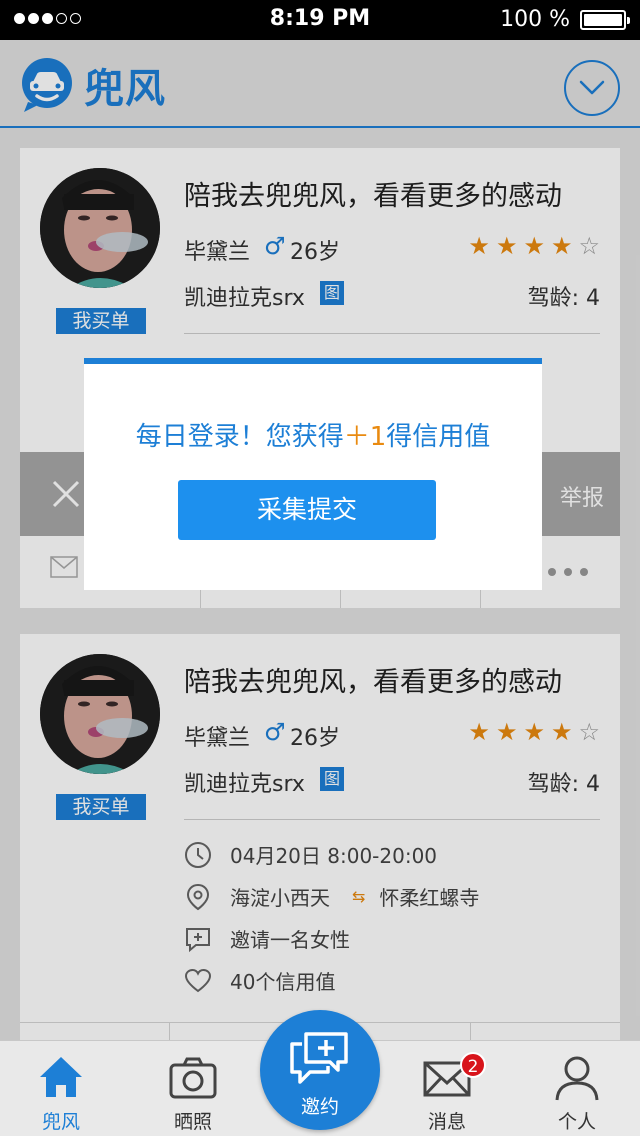 This screenshot has height=1136, width=640. Describe the element at coordinates (193, 1078) in the screenshot. I see `camera-icon` at that location.